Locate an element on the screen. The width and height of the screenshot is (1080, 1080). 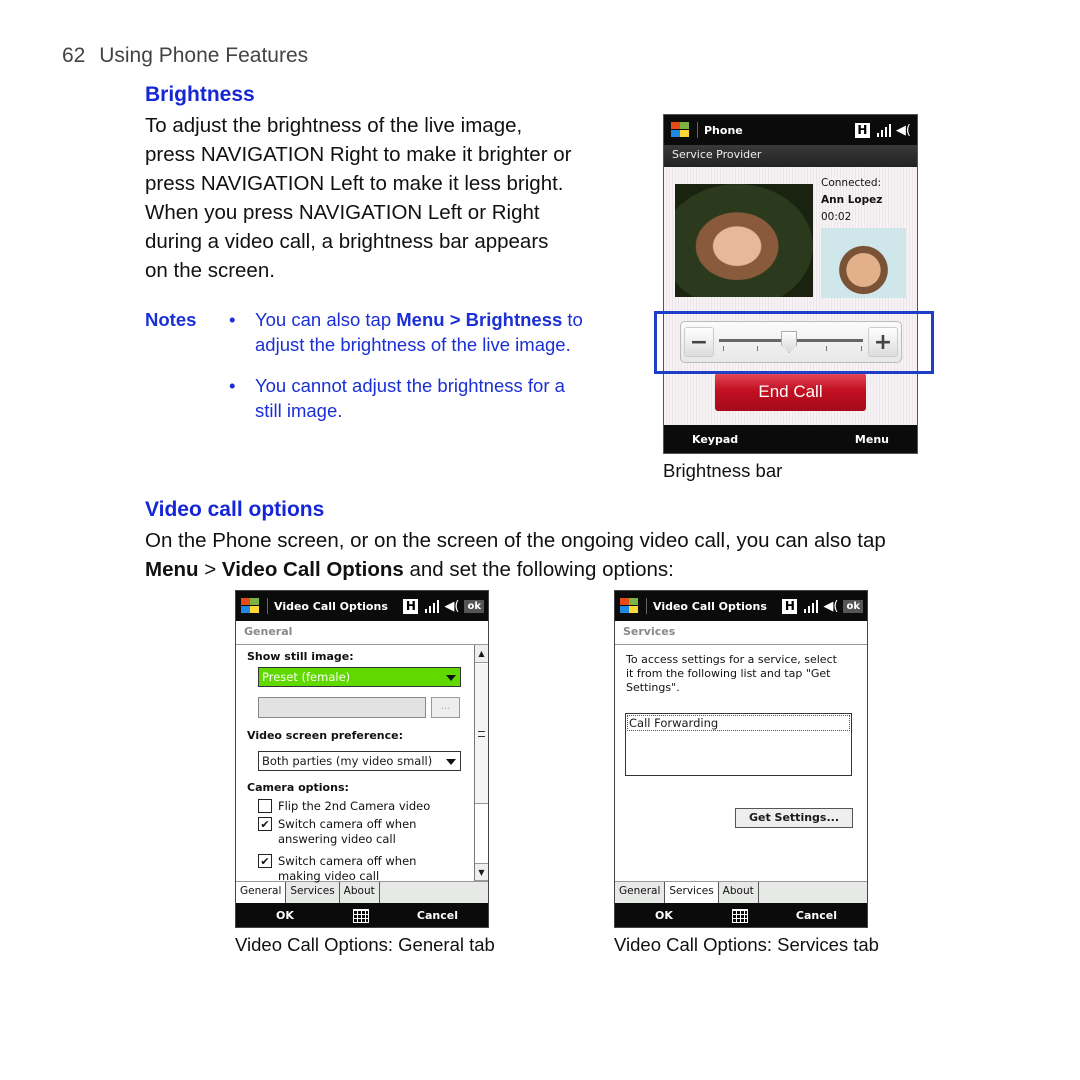
intro-post: and set the following options: is located at coordinates (538, 569).